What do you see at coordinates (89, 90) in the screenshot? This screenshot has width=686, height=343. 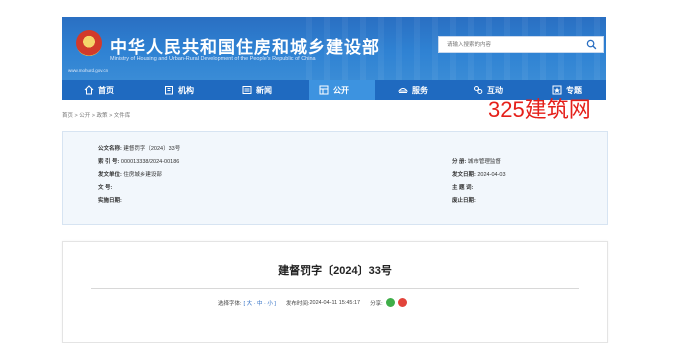 I see `home-icon` at bounding box center [89, 90].